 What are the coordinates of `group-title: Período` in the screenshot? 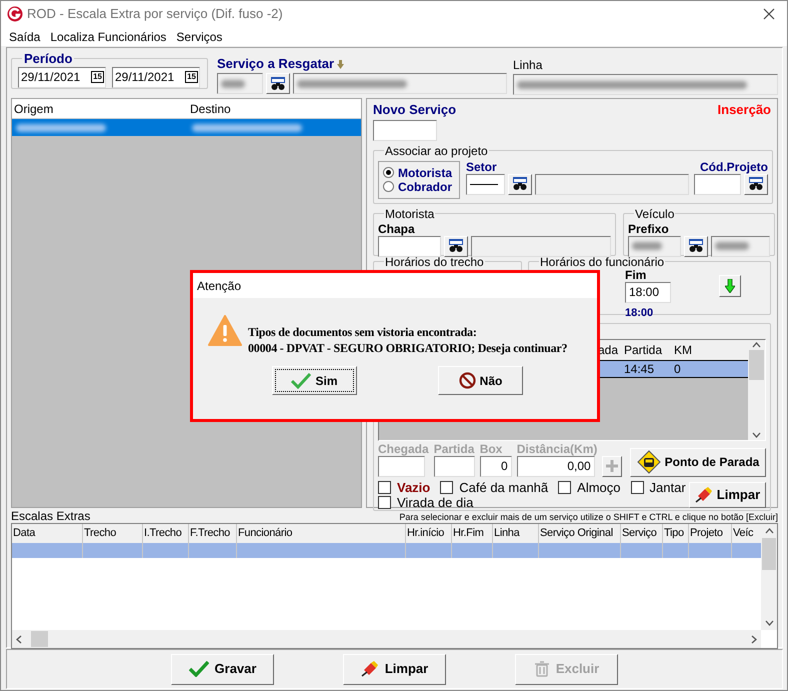 It's located at (48, 59).